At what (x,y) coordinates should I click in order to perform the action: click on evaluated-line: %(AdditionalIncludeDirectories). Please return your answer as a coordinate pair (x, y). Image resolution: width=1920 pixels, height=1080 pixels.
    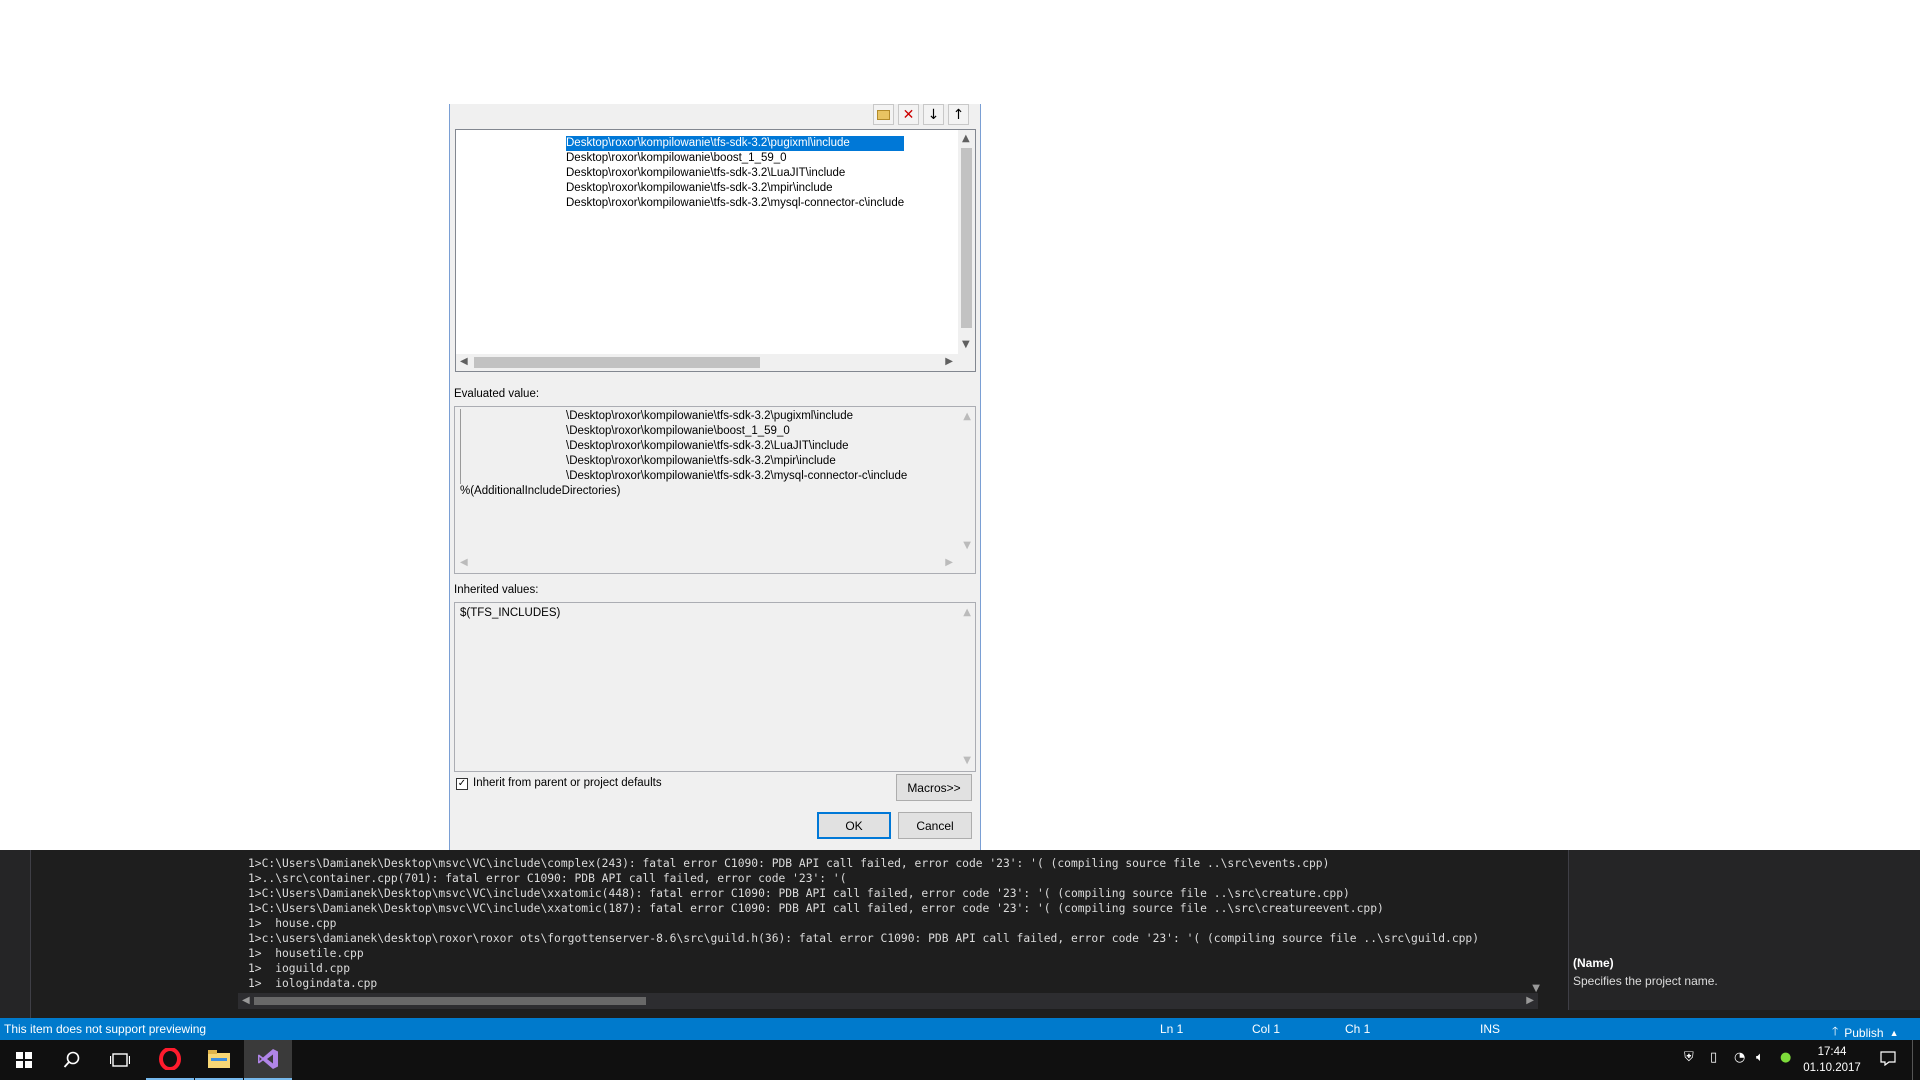
    Looking at the image, I should click on (540, 491).